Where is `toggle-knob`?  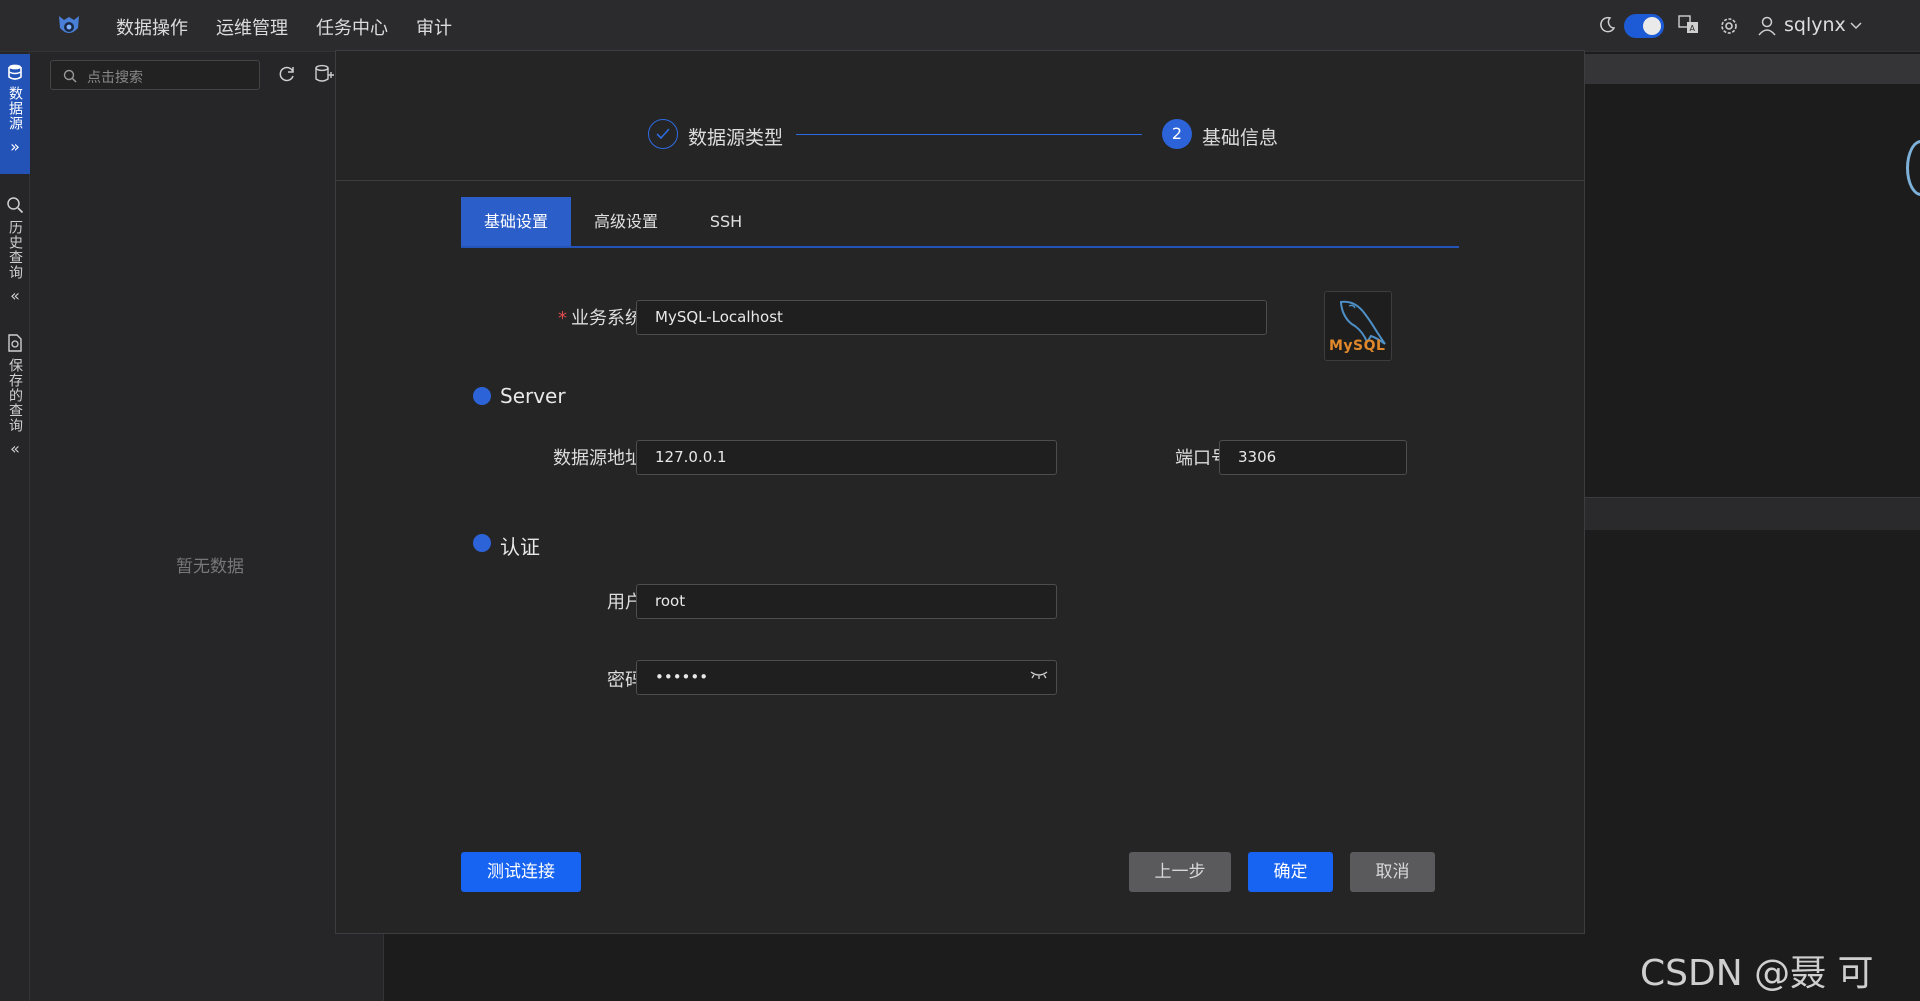 toggle-knob is located at coordinates (1652, 26).